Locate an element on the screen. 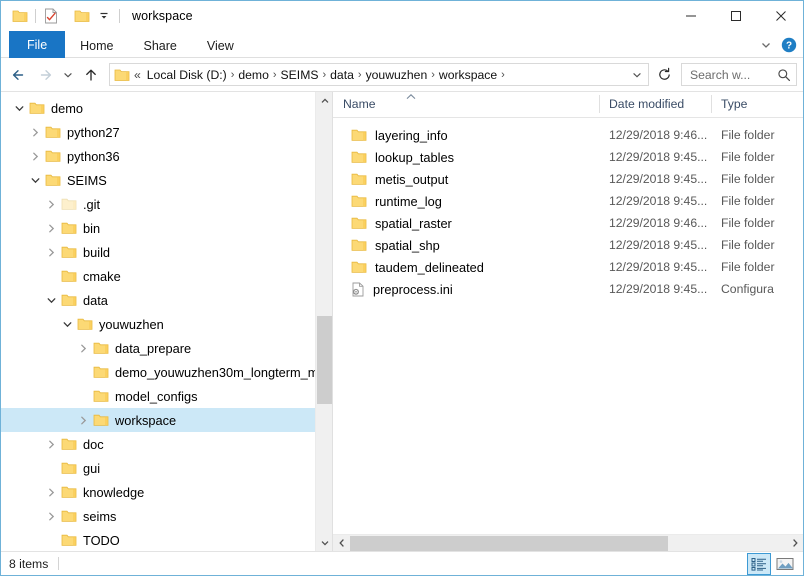  breadcrumb-1: demo is located at coordinates (253, 75).